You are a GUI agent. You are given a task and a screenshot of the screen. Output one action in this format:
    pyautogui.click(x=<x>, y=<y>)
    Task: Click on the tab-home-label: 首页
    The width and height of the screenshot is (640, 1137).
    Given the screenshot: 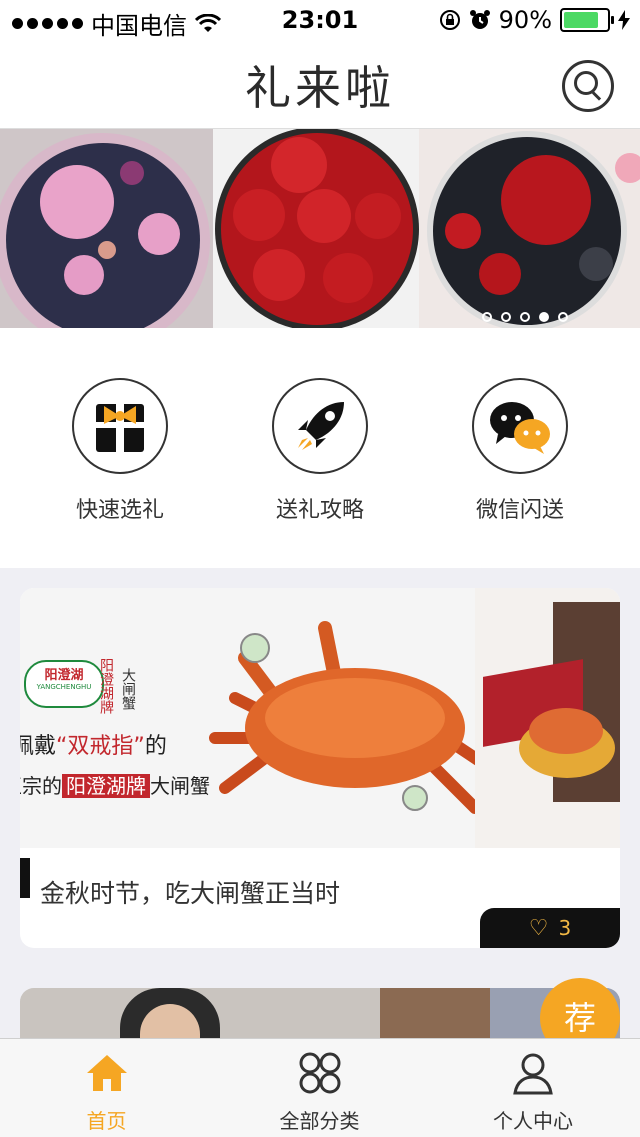 What is the action you would take?
    pyautogui.click(x=106, y=1121)
    